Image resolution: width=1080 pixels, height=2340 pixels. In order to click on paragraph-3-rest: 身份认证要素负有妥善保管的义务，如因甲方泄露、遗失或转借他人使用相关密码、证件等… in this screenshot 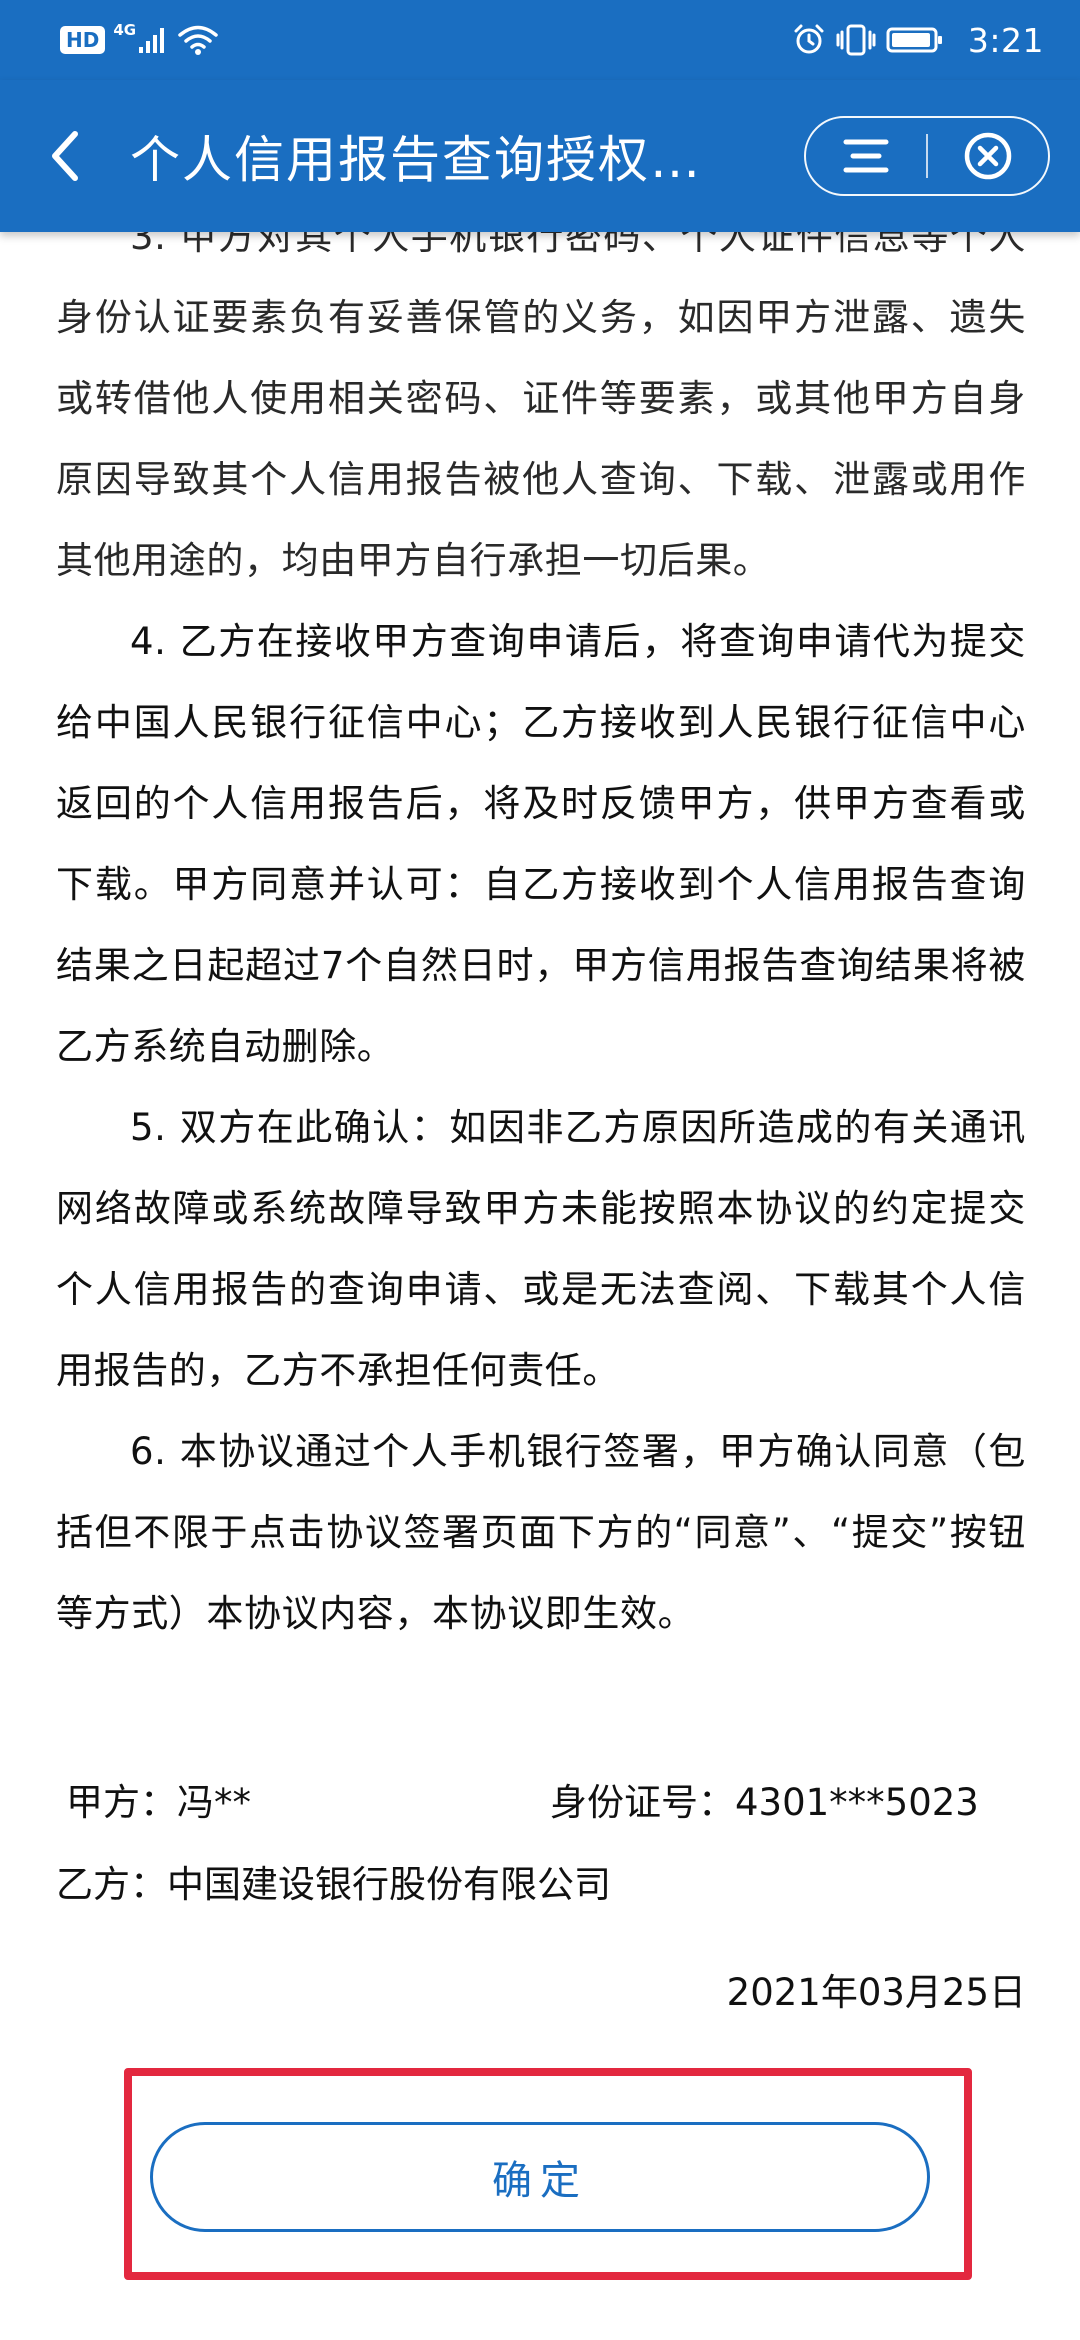, I will do `click(541, 439)`.